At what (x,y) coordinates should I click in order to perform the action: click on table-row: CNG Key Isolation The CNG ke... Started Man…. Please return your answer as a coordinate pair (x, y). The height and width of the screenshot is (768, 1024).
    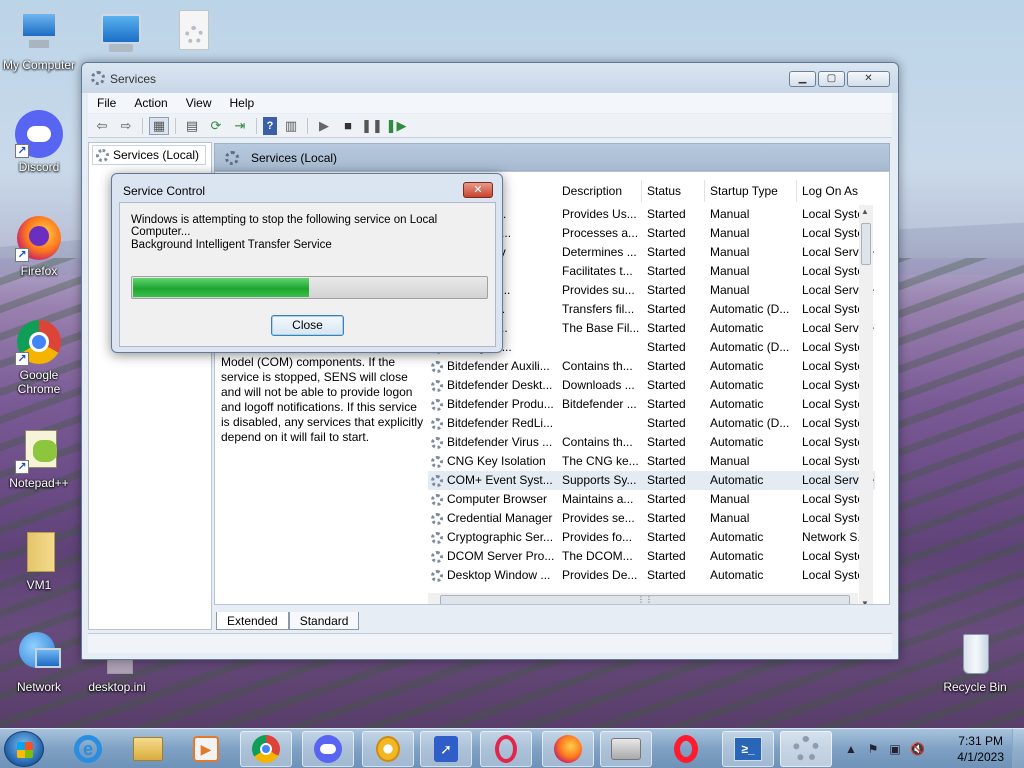
    Looking at the image, I should click on (651, 461).